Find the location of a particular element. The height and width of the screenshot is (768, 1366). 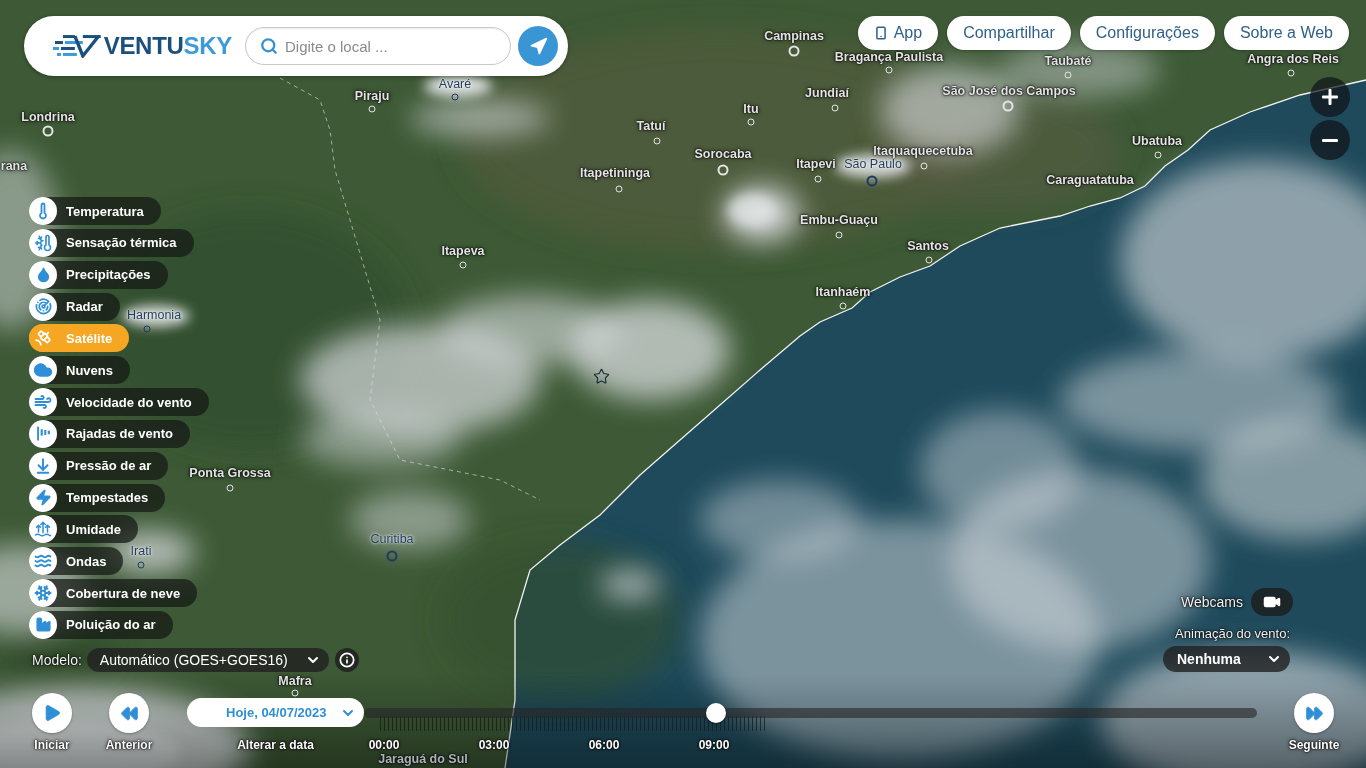

model-label: Modelo: is located at coordinates (57, 659).